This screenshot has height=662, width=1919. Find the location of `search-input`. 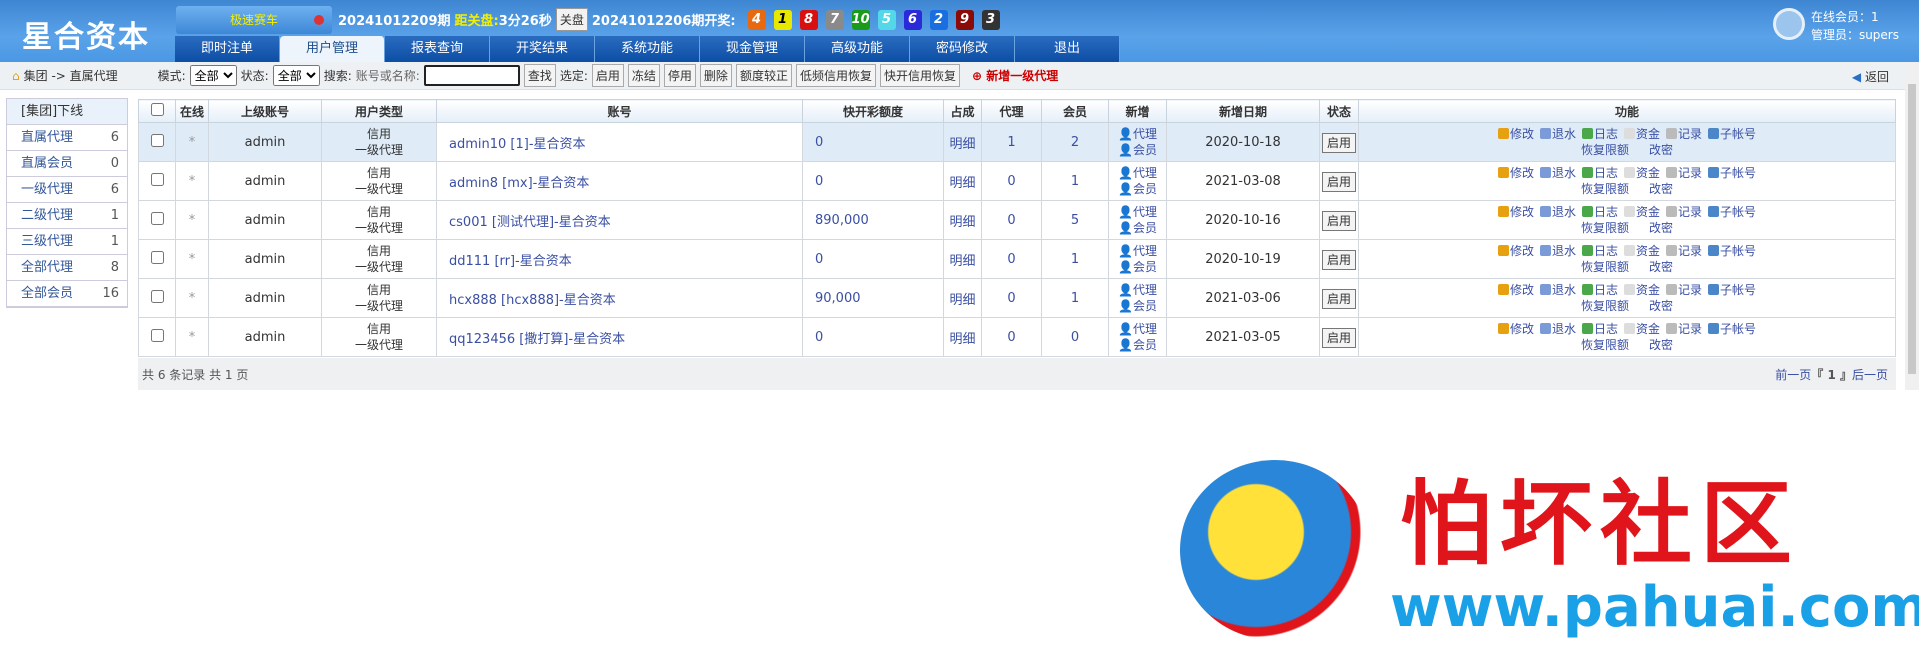

search-input is located at coordinates (471, 75).